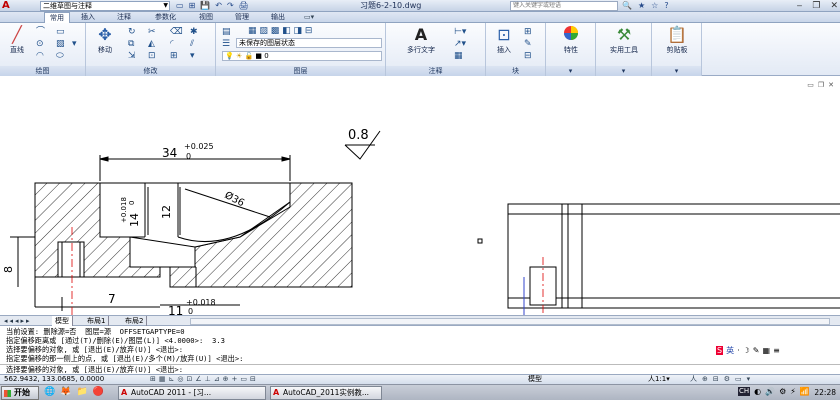 This screenshot has width=840, height=400. What do you see at coordinates (165, 17) in the screenshot?
I see `tab-parametric: 参数化` at bounding box center [165, 17].